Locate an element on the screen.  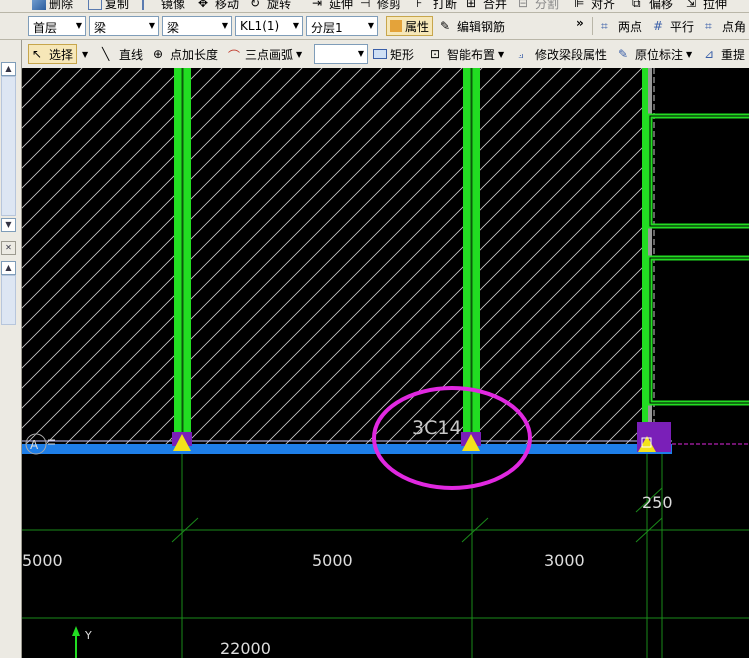
beam-frames-right is located at coordinates (698, 259).